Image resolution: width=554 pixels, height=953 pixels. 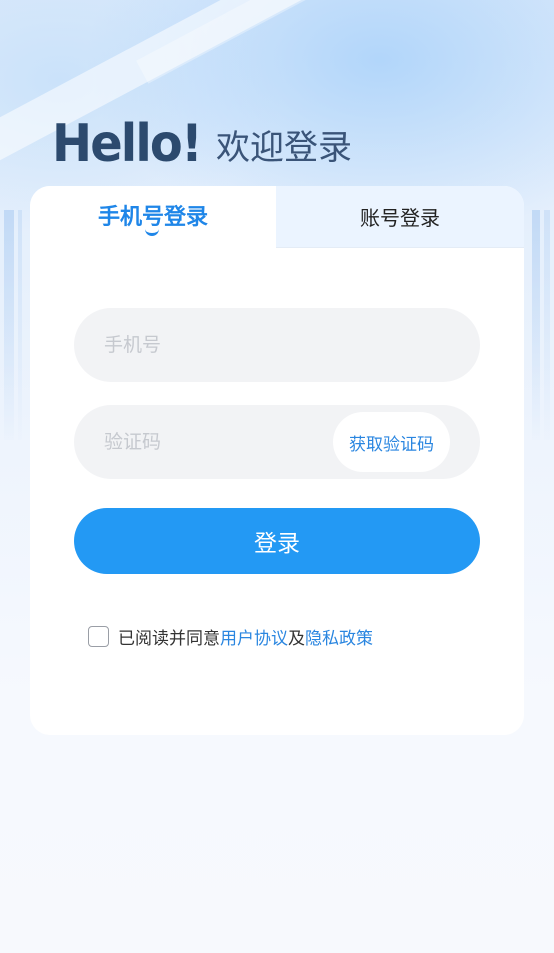 I want to click on login-tabs: 手机号登录 账号登录, so click(x=277, y=217).